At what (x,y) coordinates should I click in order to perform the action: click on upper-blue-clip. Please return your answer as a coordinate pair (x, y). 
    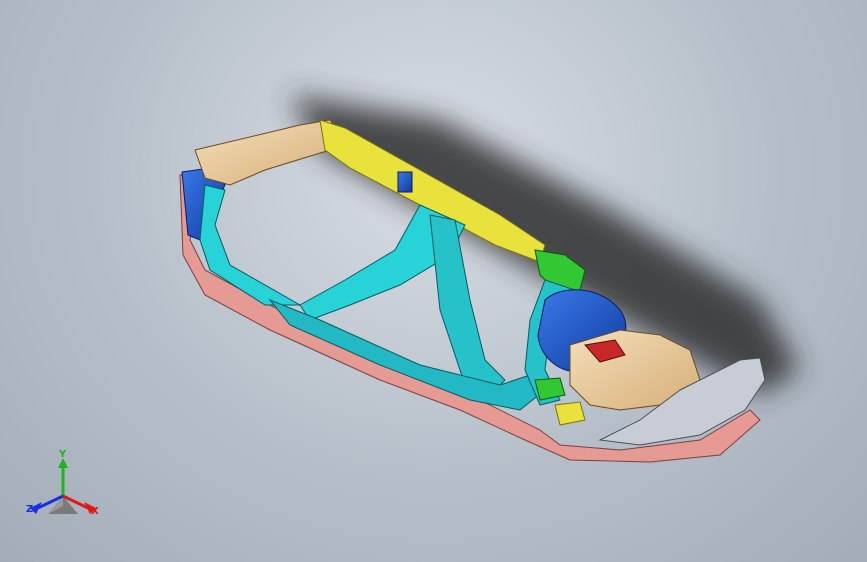
    Looking at the image, I should click on (405, 182).